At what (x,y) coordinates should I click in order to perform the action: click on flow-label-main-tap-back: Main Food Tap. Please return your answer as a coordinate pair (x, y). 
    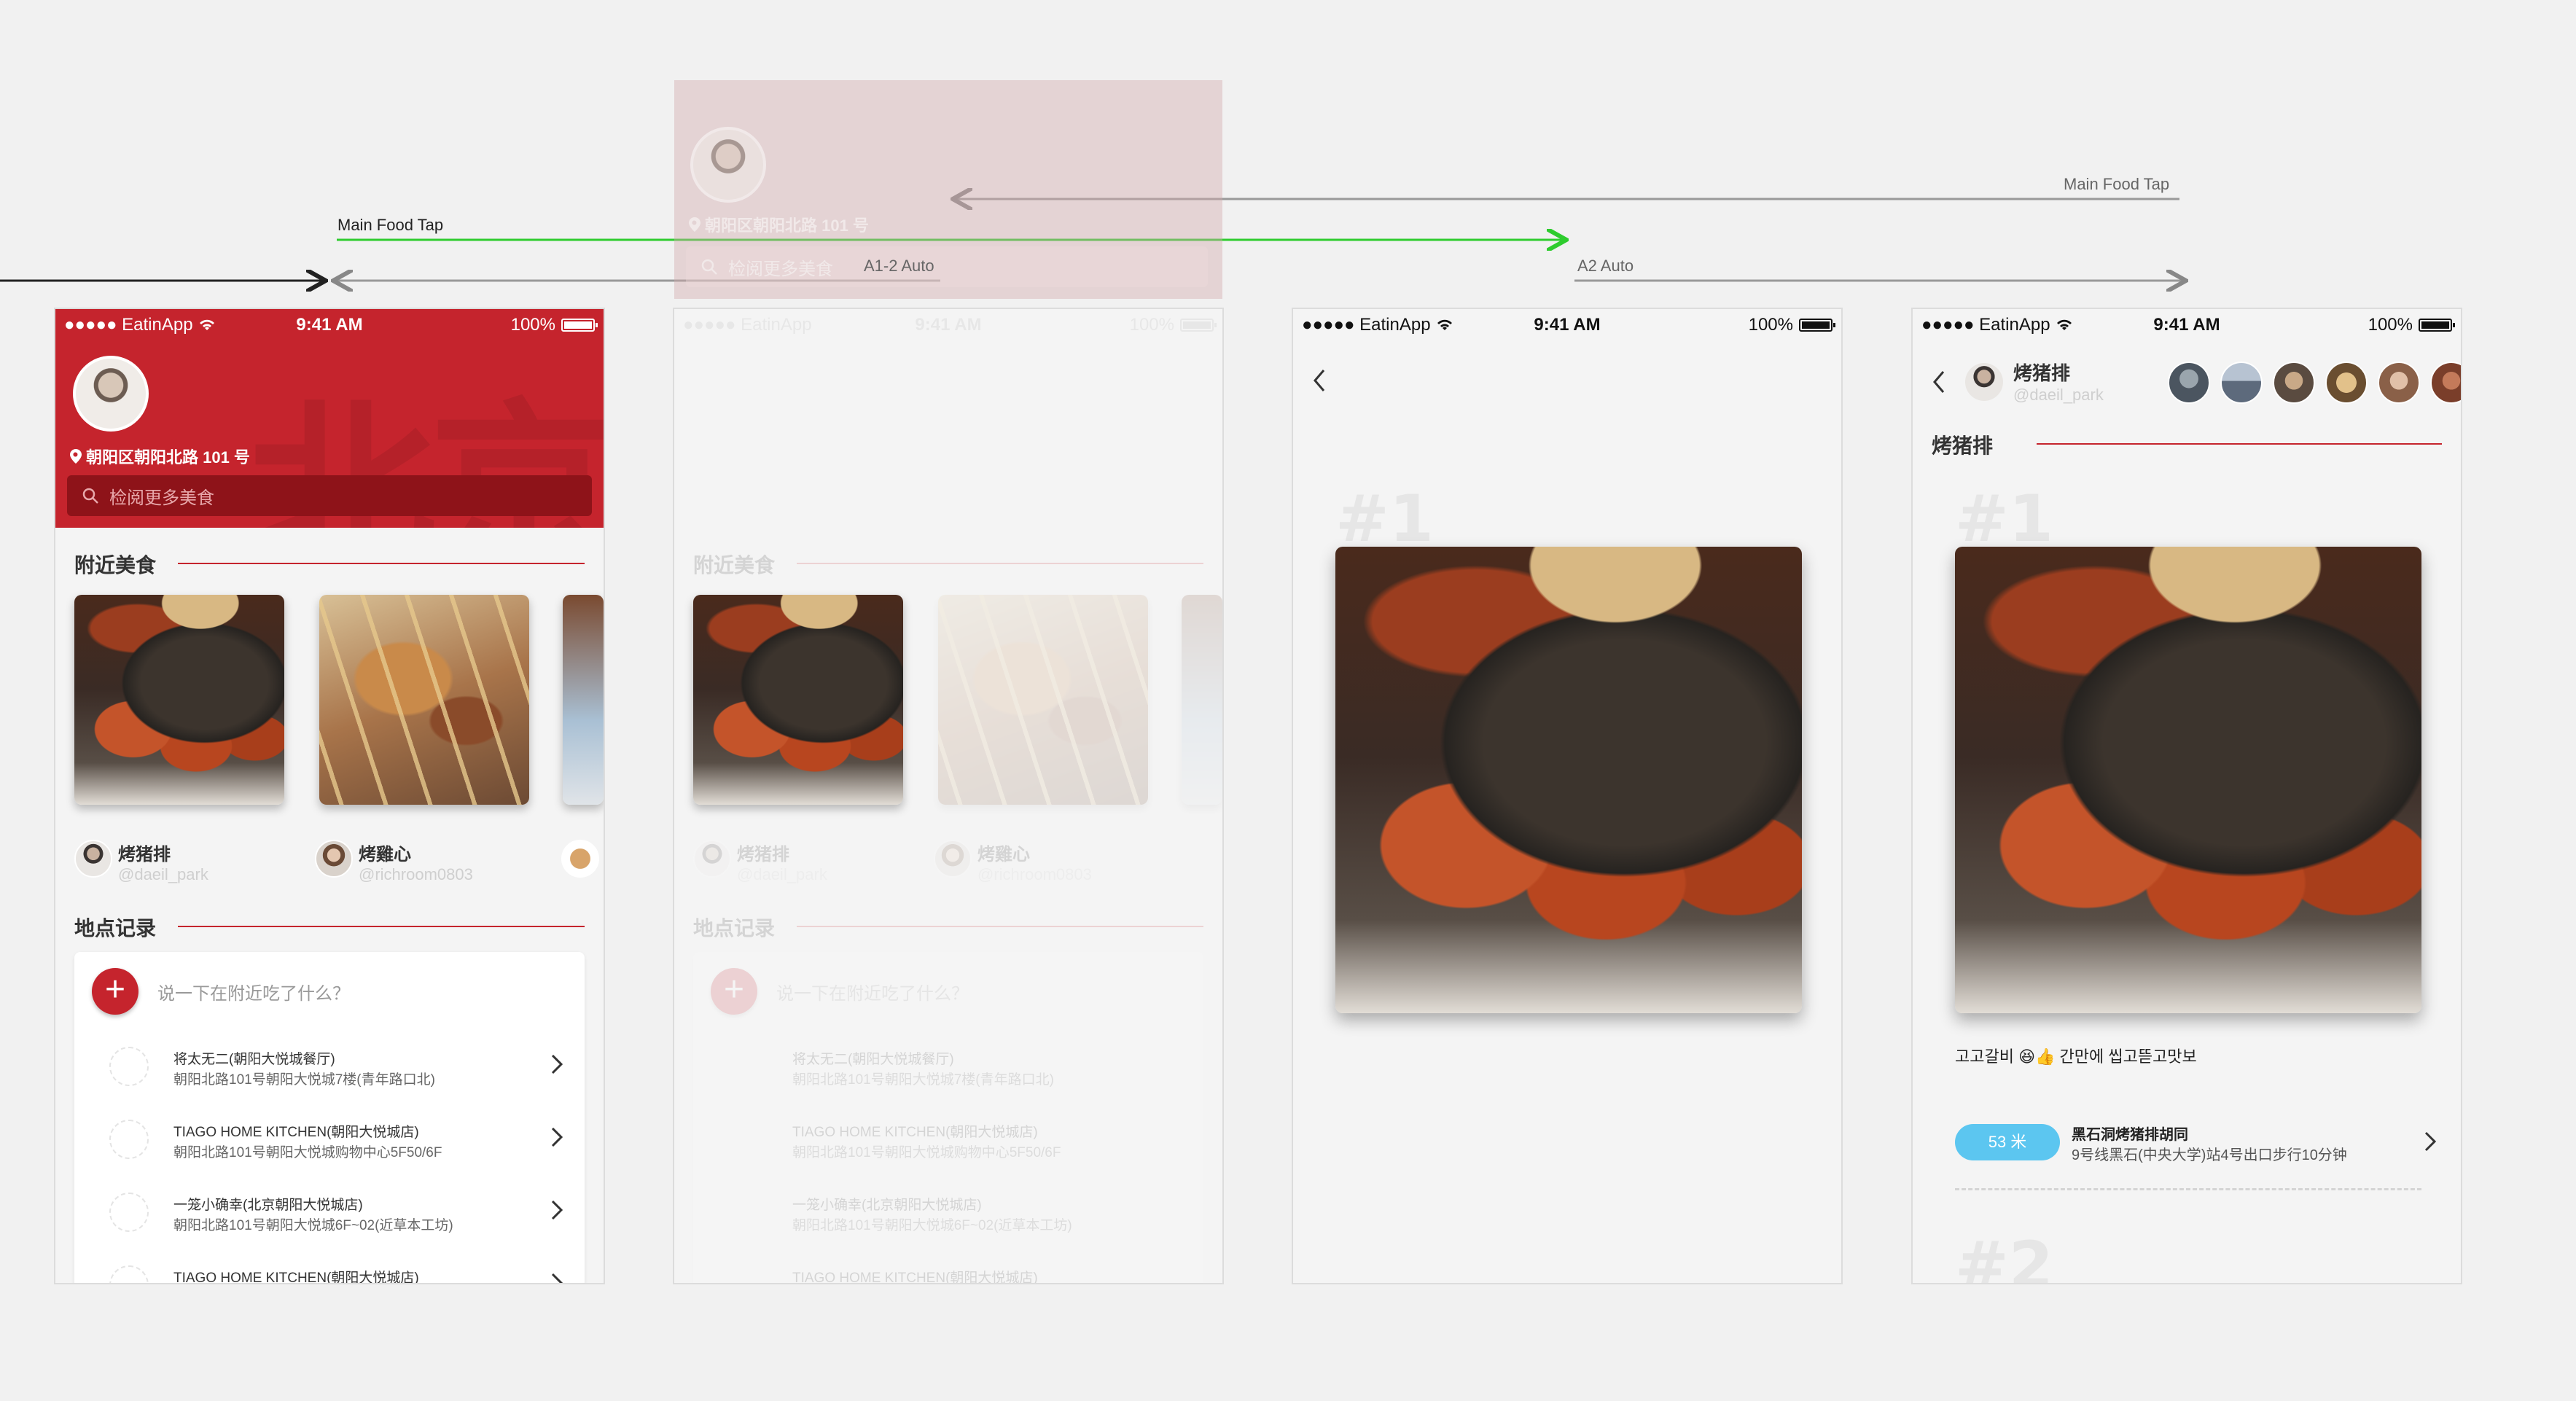
    Looking at the image, I should click on (2117, 184).